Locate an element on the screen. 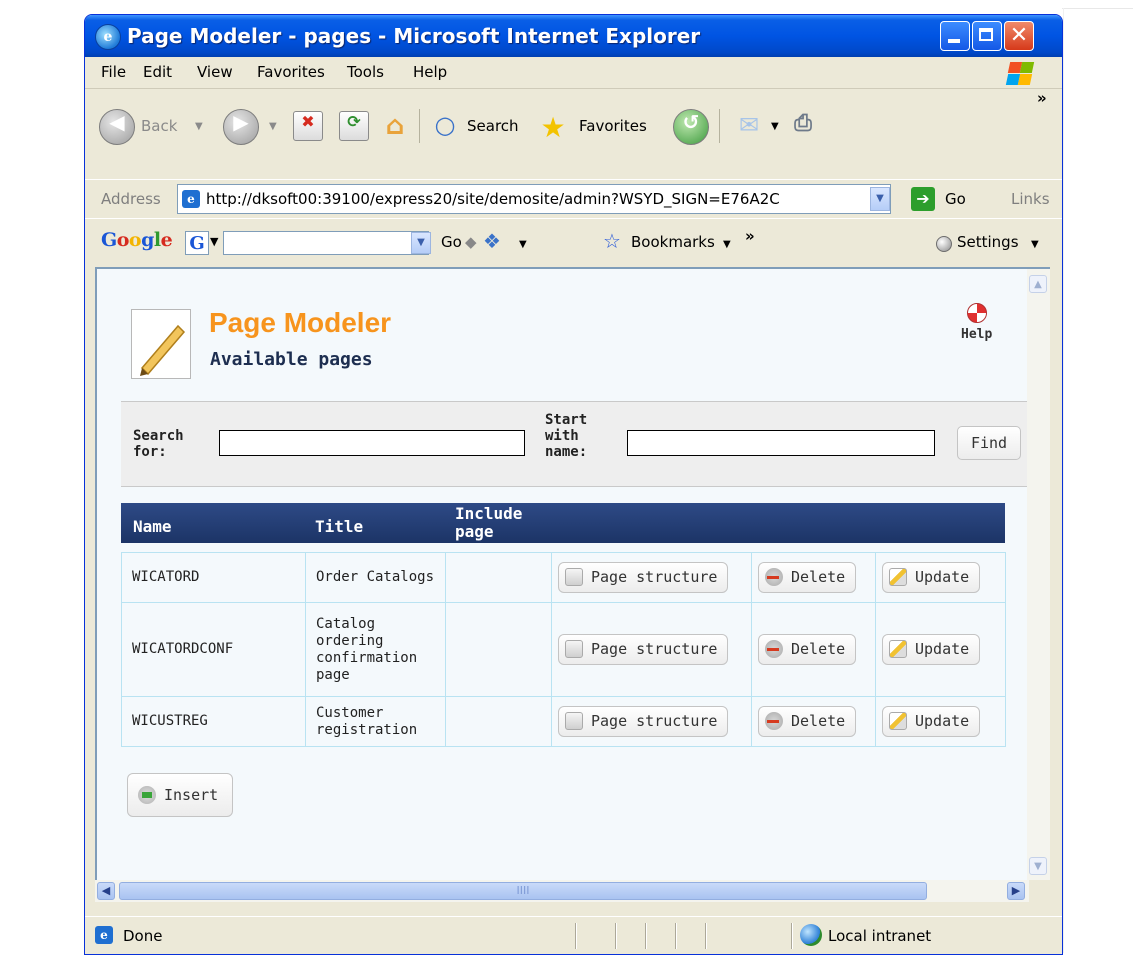  mail-dropdown-icon: ▼ is located at coordinates (775, 126).